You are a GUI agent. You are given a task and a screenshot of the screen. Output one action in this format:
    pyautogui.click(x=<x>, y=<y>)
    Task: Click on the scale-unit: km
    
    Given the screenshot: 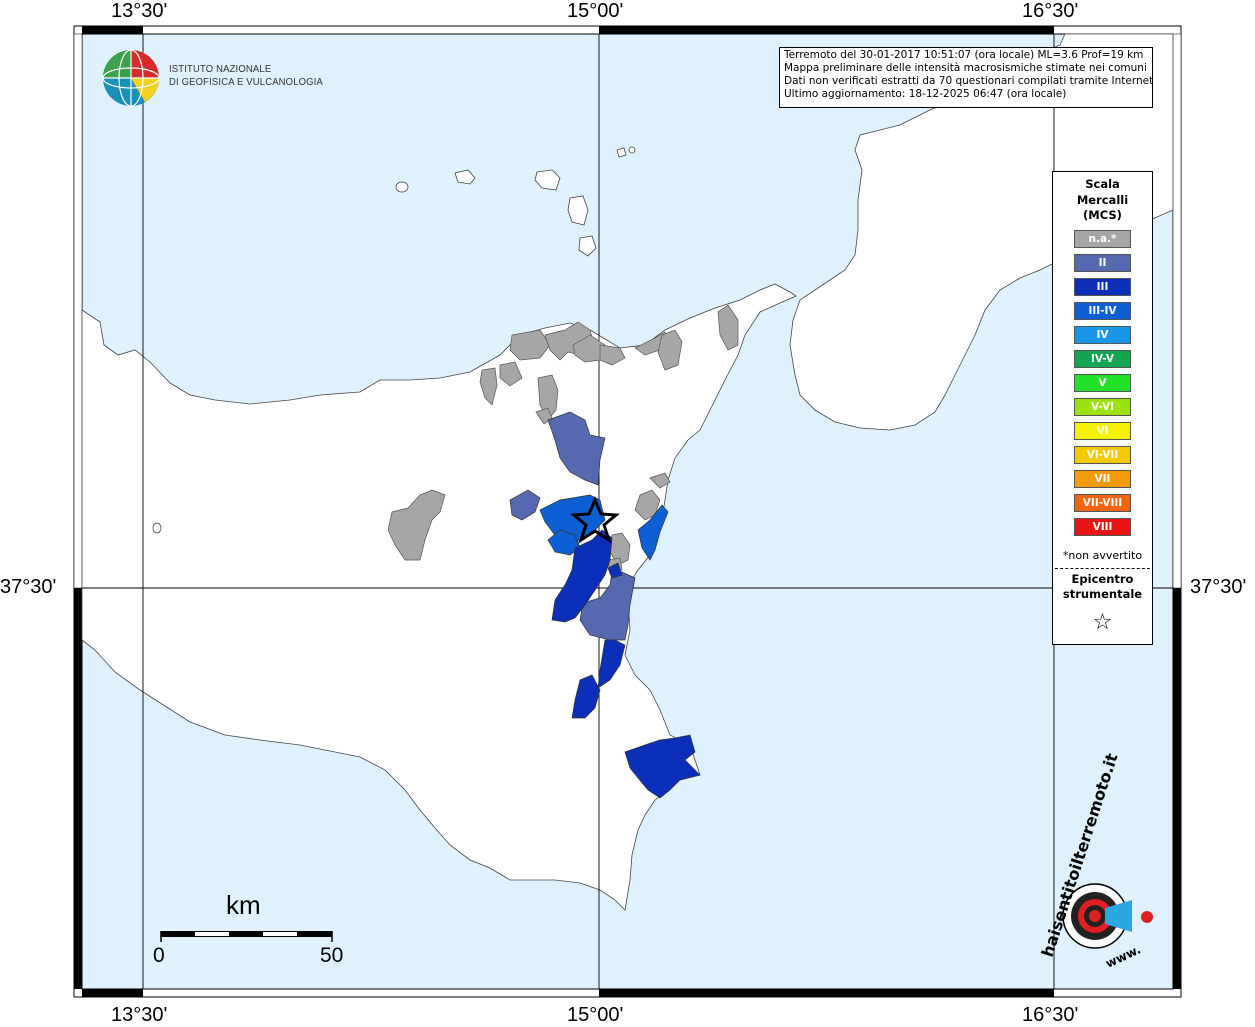 What is the action you would take?
    pyautogui.click(x=243, y=905)
    